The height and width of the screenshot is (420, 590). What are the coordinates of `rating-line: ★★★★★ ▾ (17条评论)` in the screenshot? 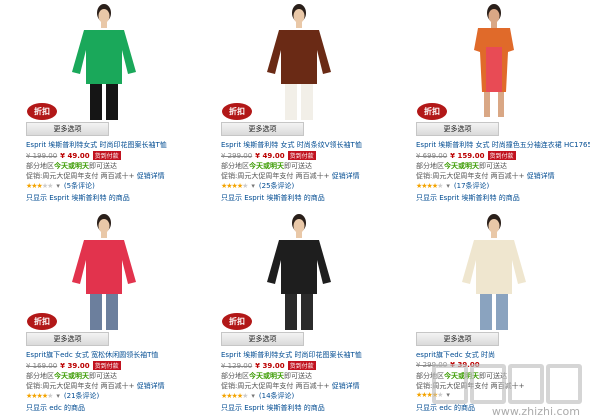 It's located at (452, 186).